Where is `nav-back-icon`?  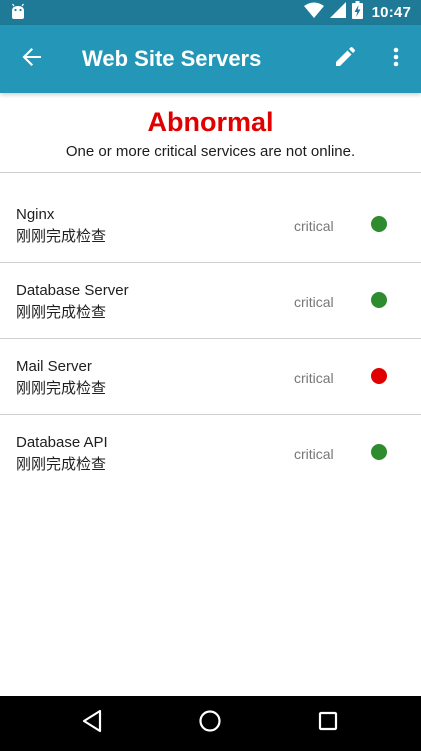 nav-back-icon is located at coordinates (92, 723).